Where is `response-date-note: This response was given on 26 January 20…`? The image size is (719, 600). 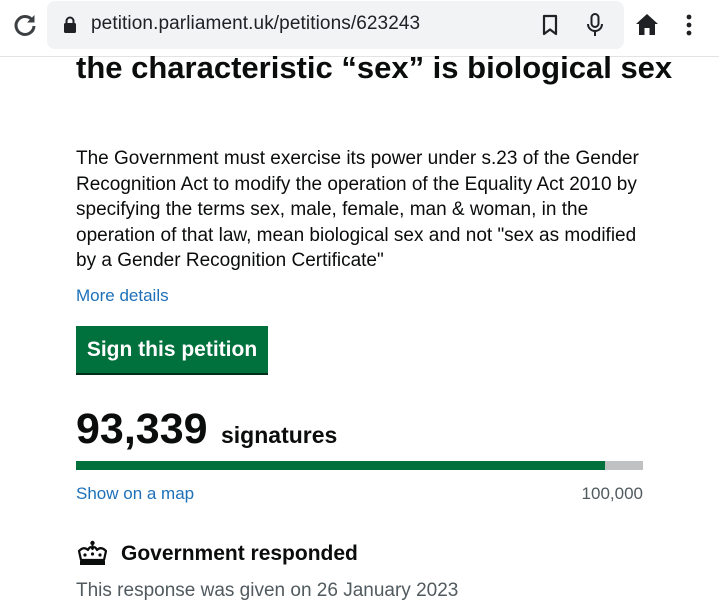 response-date-note: This response was given on 26 January 20… is located at coordinates (267, 590).